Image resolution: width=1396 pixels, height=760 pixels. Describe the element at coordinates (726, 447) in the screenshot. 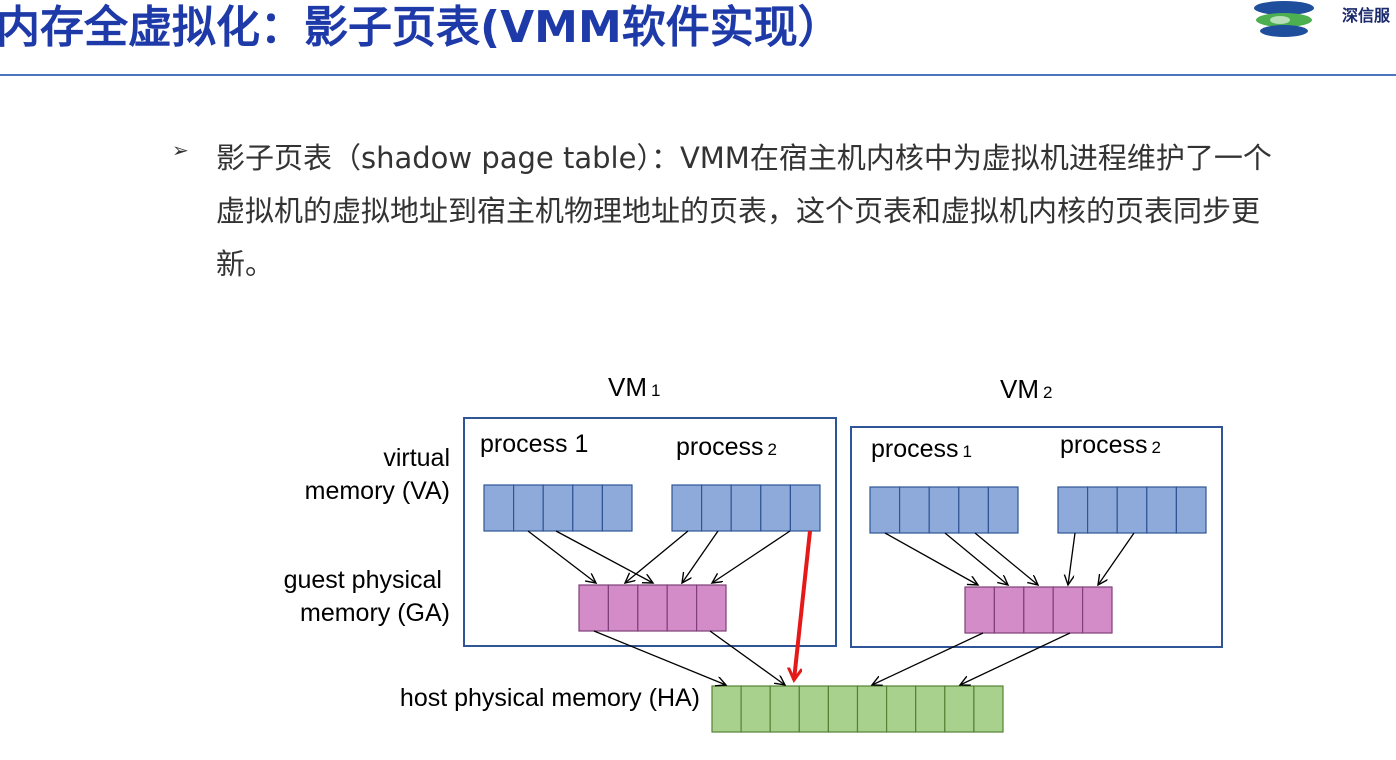

I see `vm1-process-b-label: process 2` at that location.